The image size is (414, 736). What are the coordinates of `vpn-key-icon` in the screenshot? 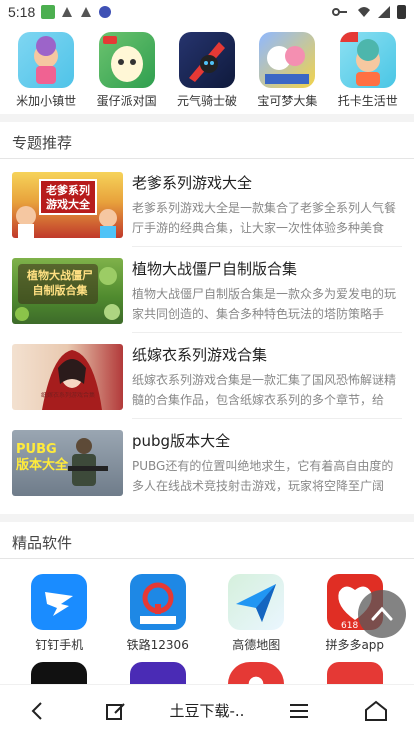 It's located at (339, 12).